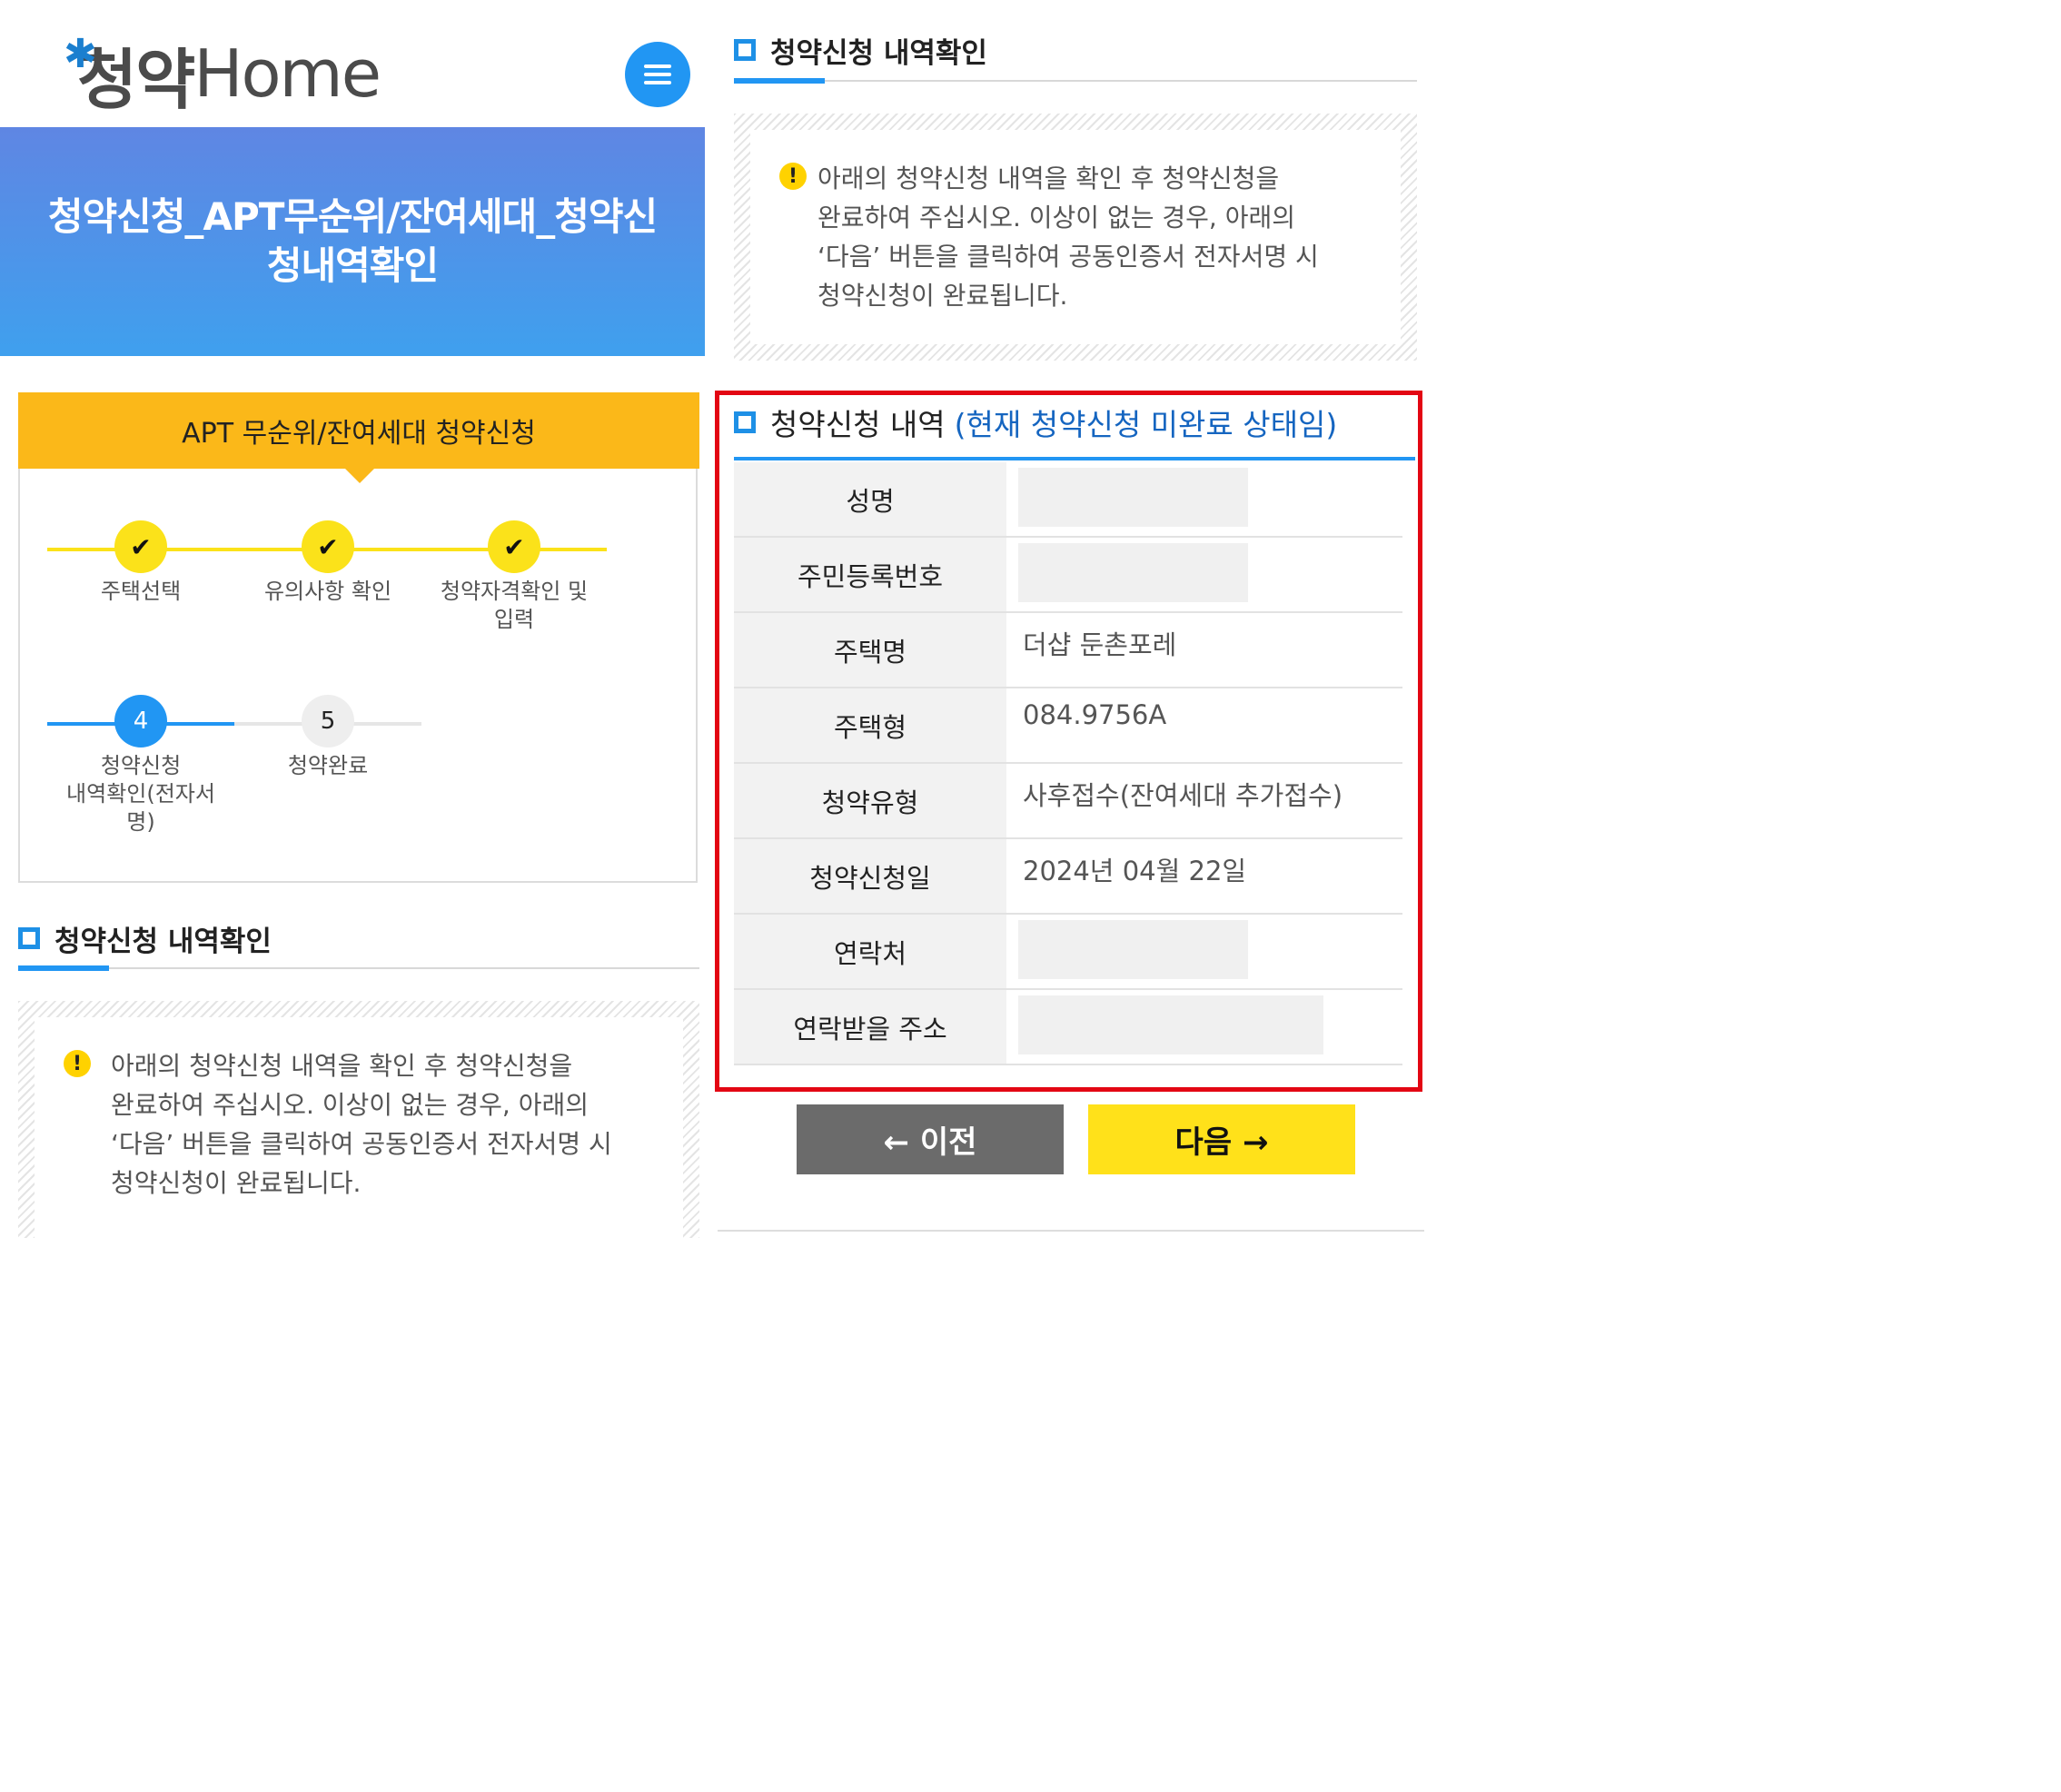 The width and height of the screenshot is (2061, 1792). Describe the element at coordinates (1170, 1024) in the screenshot. I see `masked-value-address` at that location.